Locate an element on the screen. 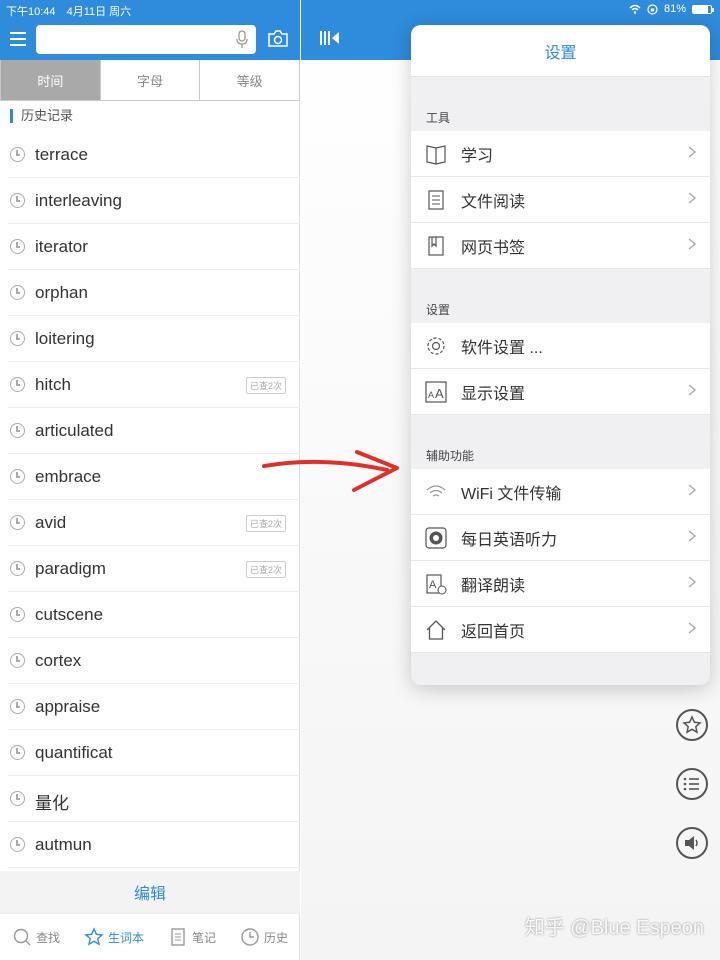 The width and height of the screenshot is (720, 960). menu-item-label: 网页书签 is located at coordinates (493, 248).